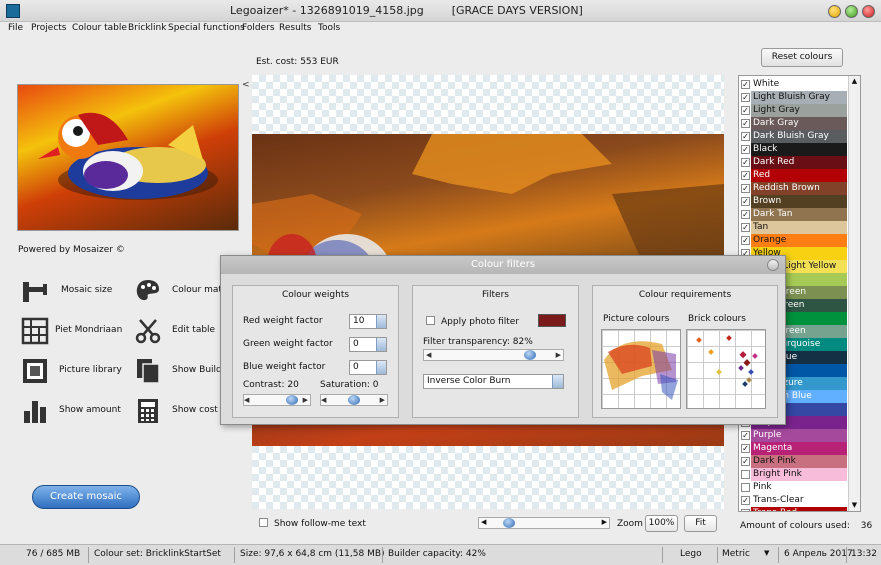 The width and height of the screenshot is (881, 565). I want to click on colour-row: ✓ Dark Tan, so click(794, 214).